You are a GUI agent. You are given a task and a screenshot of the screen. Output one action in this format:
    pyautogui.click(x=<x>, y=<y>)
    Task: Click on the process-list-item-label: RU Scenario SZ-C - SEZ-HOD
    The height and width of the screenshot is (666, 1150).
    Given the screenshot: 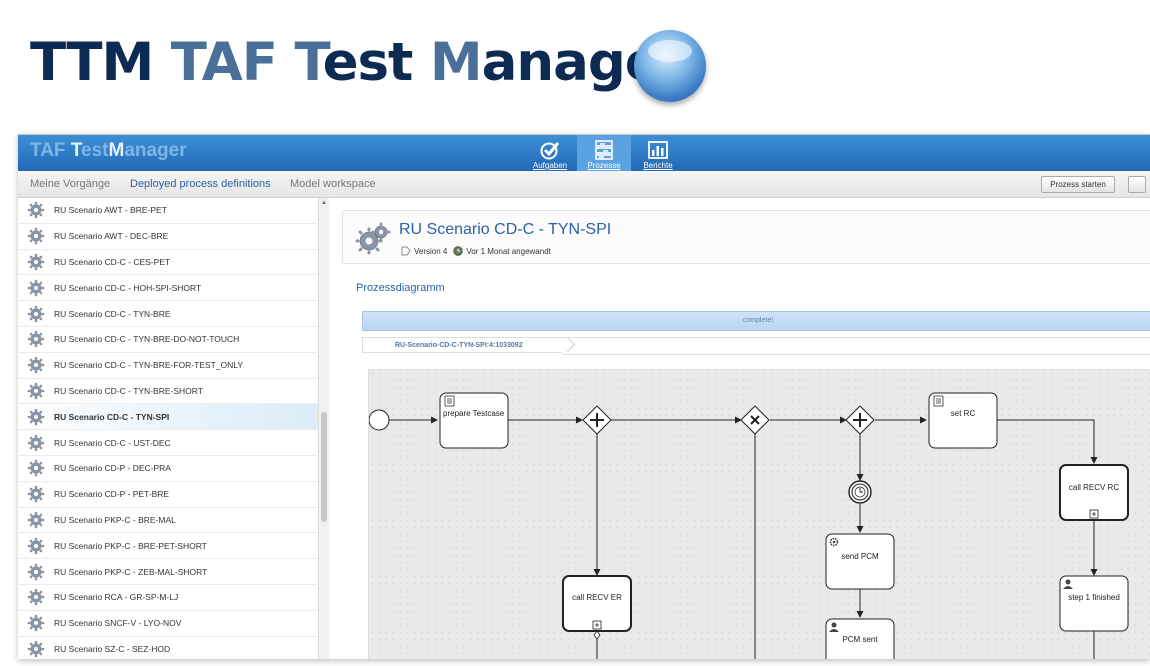 What is the action you would take?
    pyautogui.click(x=112, y=648)
    